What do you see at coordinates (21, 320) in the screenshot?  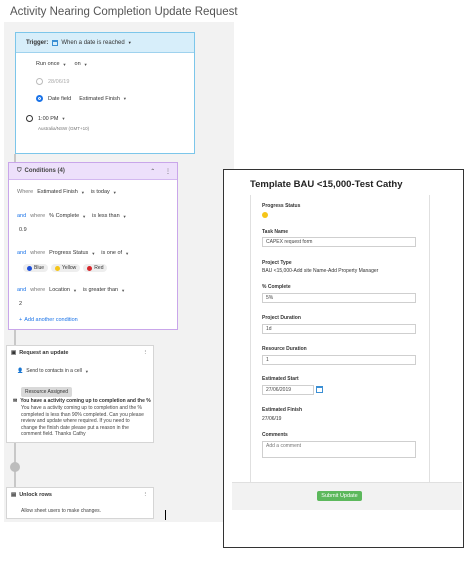 I see `plus-icon: +` at bounding box center [21, 320].